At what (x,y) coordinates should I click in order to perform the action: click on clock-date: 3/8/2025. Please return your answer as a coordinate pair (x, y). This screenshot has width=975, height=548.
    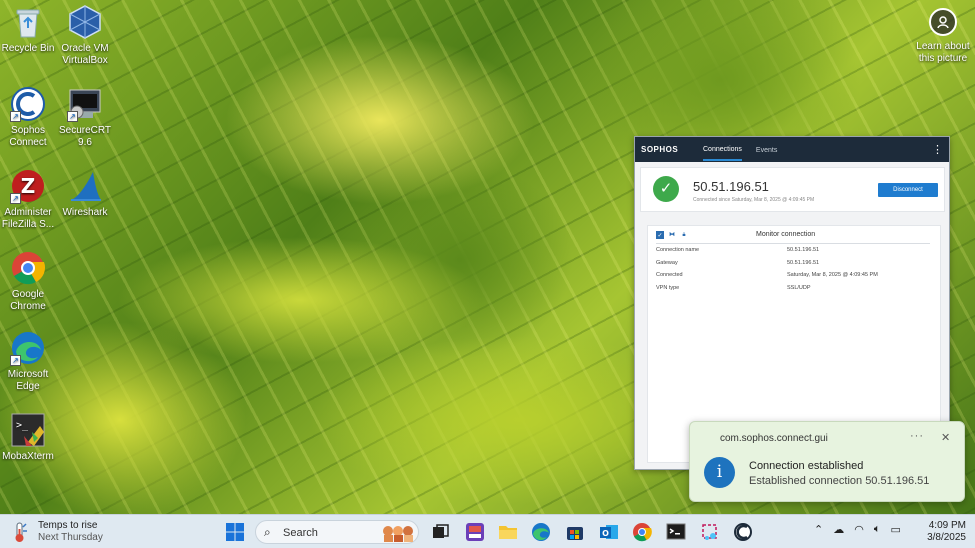
    Looking at the image, I should click on (946, 537).